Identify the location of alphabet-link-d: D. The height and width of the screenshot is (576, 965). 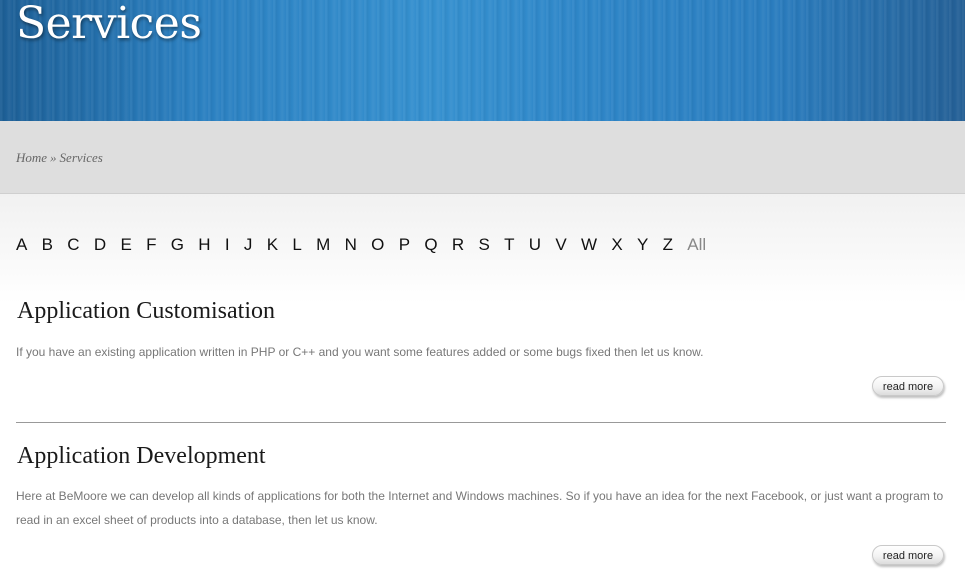
(100, 245).